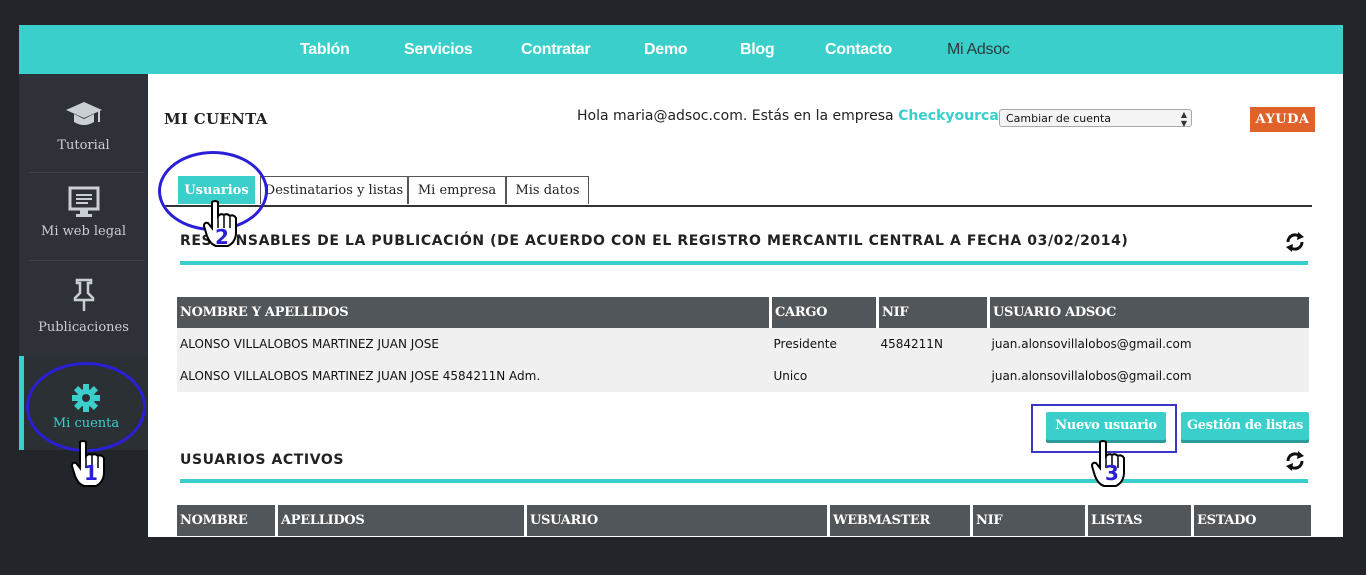 The width and height of the screenshot is (1366, 575). I want to click on help-button: AYUDA, so click(1282, 119).